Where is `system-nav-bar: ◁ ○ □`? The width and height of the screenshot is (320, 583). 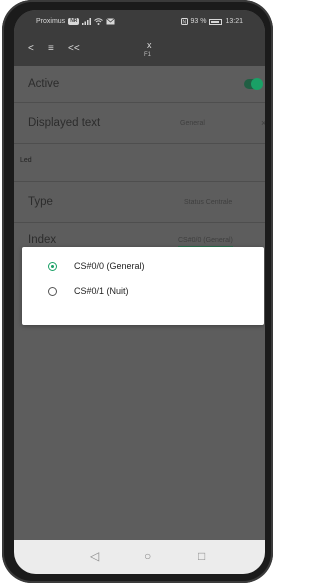 system-nav-bar: ◁ ○ □ is located at coordinates (139, 557).